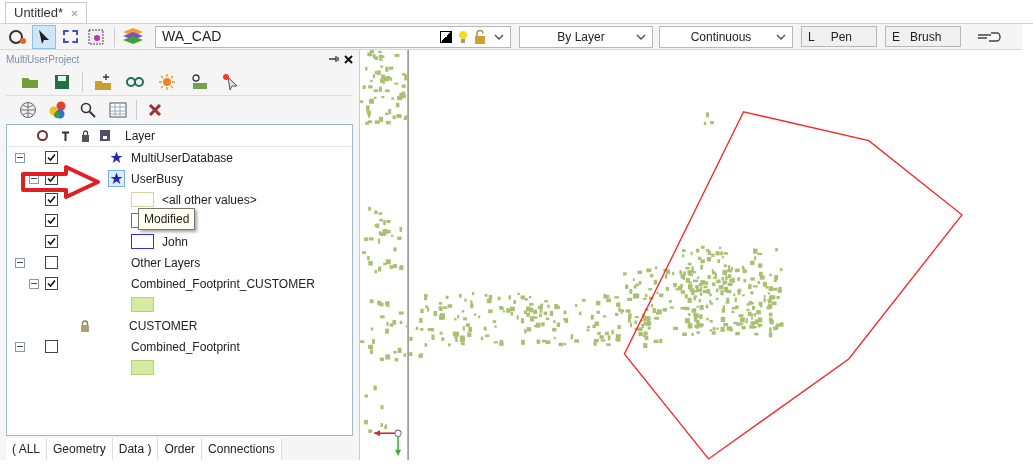  Describe the element at coordinates (463, 36) in the screenshot. I see `lightbulb-icon` at that location.